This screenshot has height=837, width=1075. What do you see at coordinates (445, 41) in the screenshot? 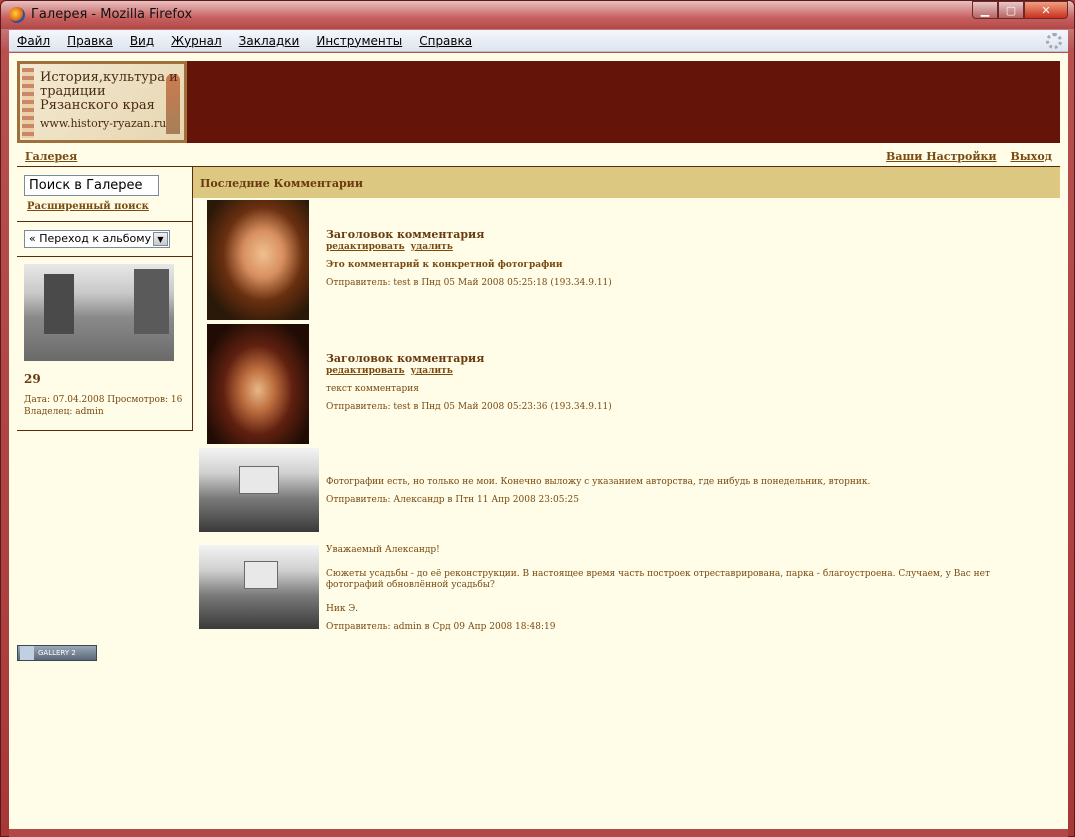
I see `menu-help: Справка` at bounding box center [445, 41].